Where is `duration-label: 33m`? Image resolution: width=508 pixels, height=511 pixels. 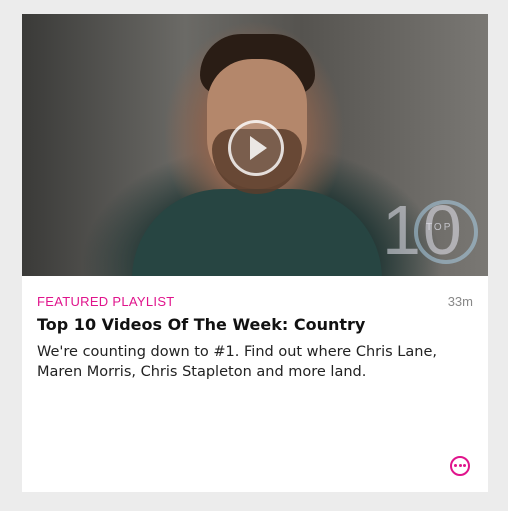 duration-label: 33m is located at coordinates (460, 301).